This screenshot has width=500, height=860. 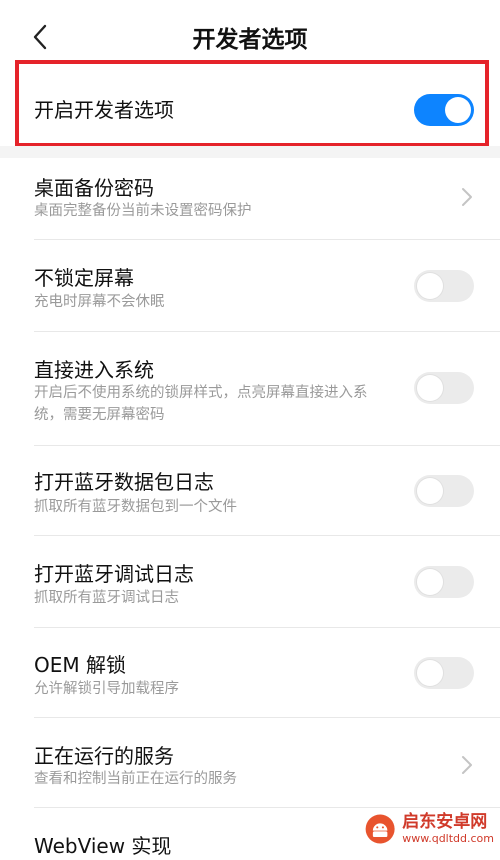 What do you see at coordinates (104, 756) in the screenshot?
I see `item-title: 正在运行的服务` at bounding box center [104, 756].